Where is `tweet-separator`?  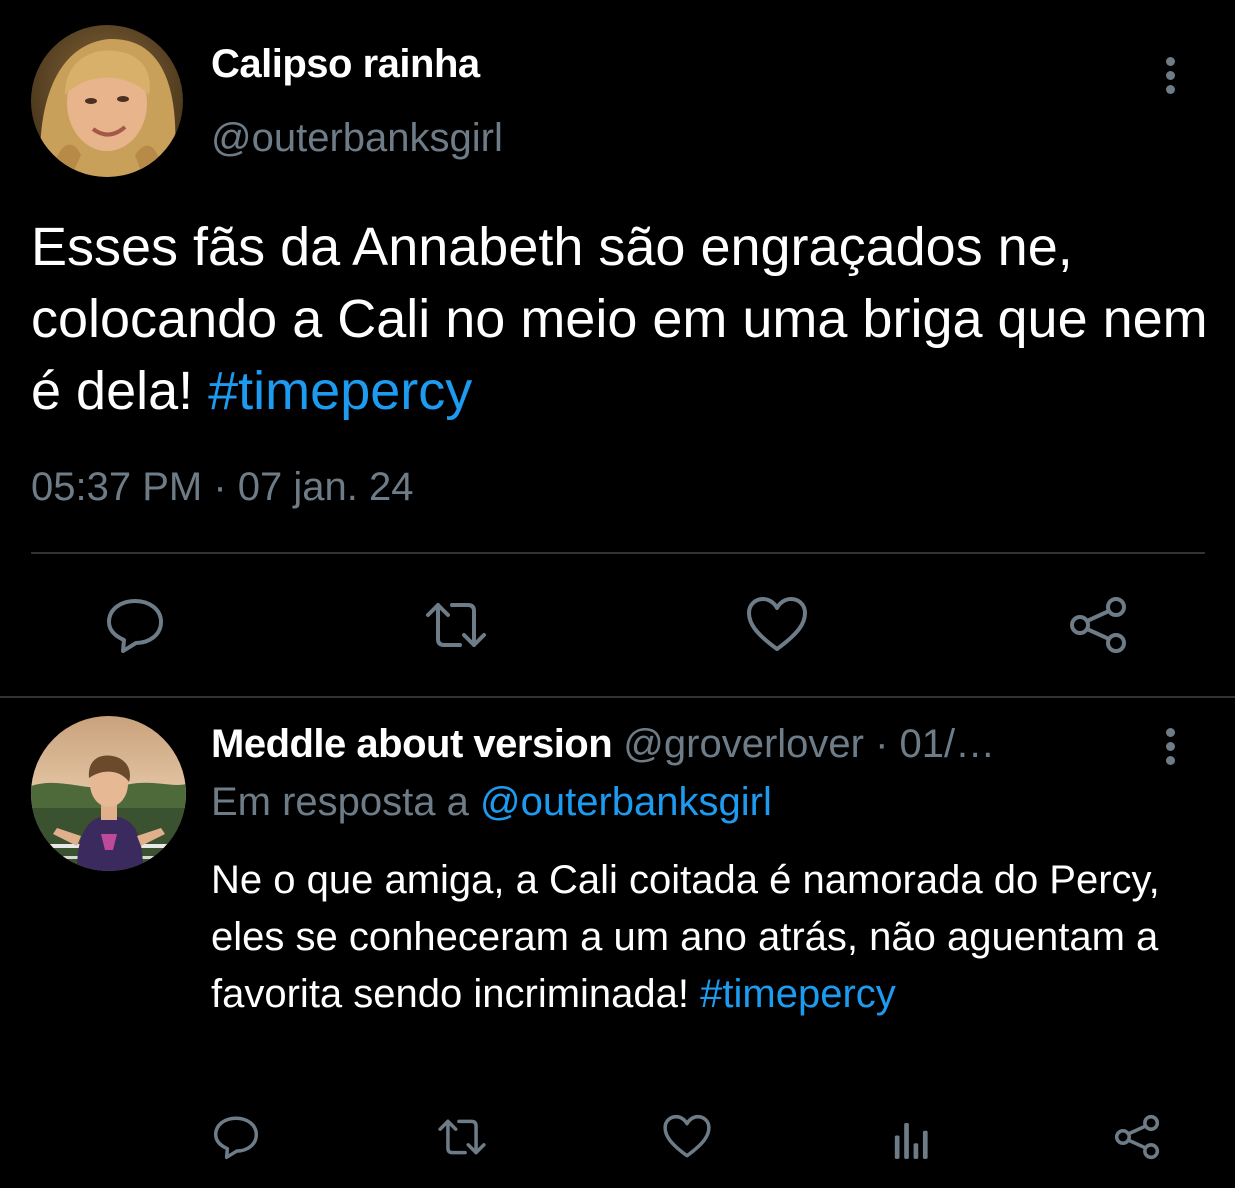 tweet-separator is located at coordinates (617, 697).